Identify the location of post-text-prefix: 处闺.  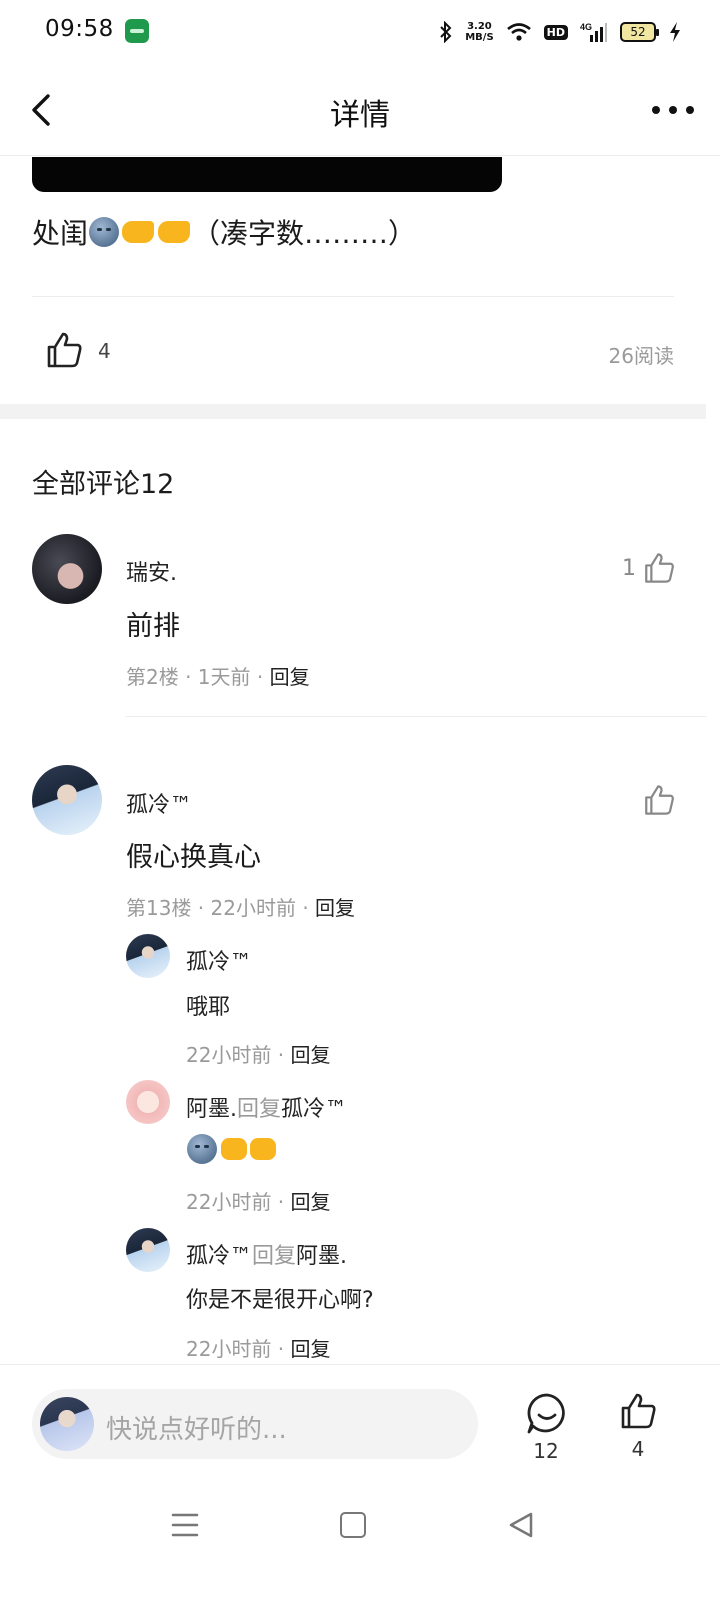
(60, 233).